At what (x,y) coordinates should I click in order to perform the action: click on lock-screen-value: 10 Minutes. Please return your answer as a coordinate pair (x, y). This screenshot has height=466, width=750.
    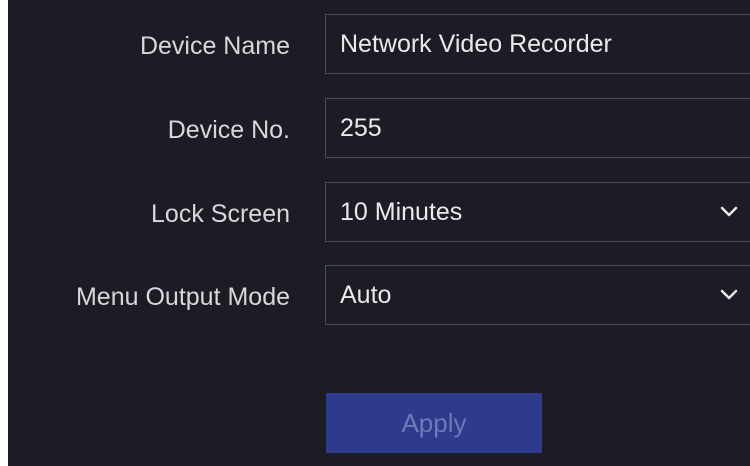
    Looking at the image, I should click on (401, 212).